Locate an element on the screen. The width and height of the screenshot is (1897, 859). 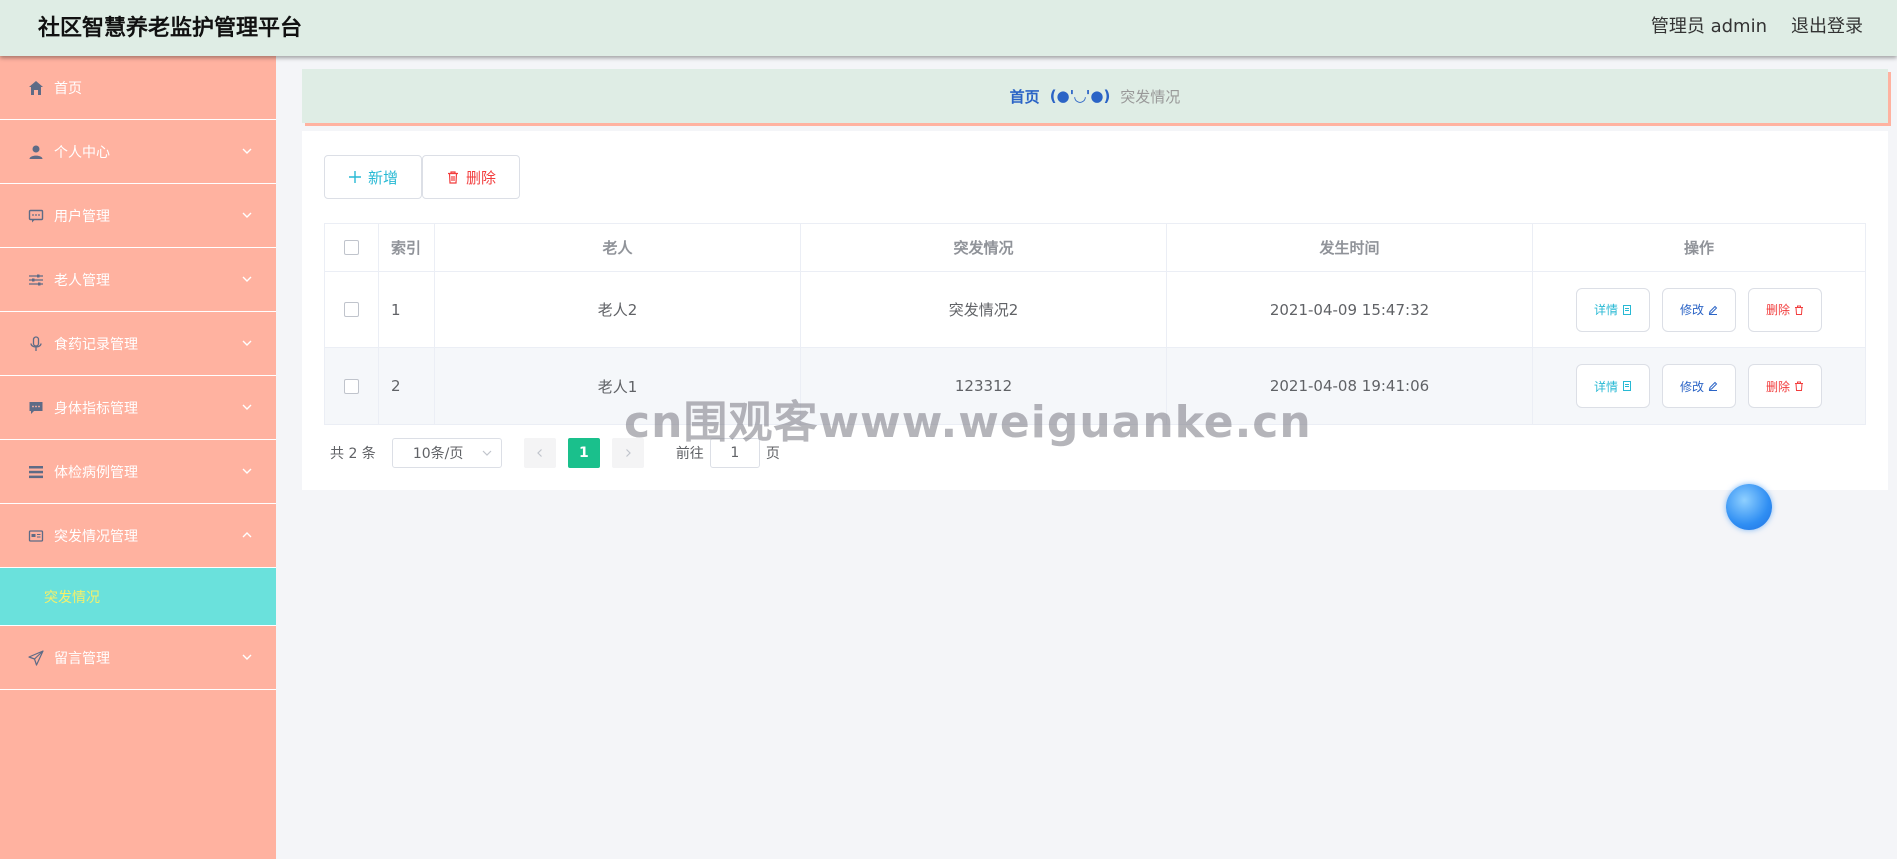
pagination-total: 共 2 条 is located at coordinates (353, 454).